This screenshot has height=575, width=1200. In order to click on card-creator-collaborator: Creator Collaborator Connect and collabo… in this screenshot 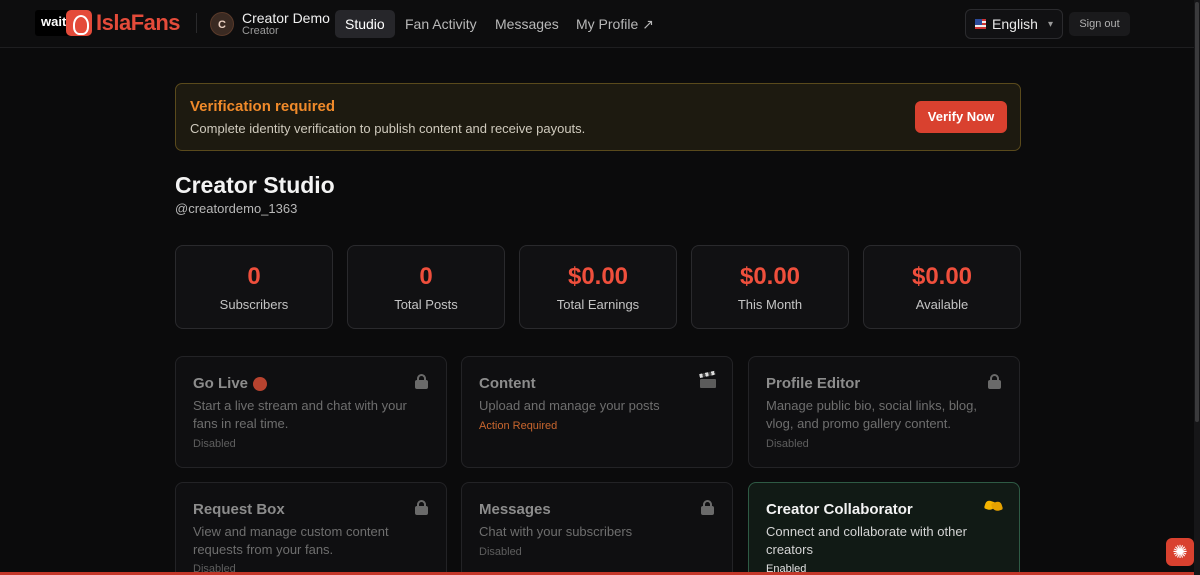, I will do `click(884, 528)`.